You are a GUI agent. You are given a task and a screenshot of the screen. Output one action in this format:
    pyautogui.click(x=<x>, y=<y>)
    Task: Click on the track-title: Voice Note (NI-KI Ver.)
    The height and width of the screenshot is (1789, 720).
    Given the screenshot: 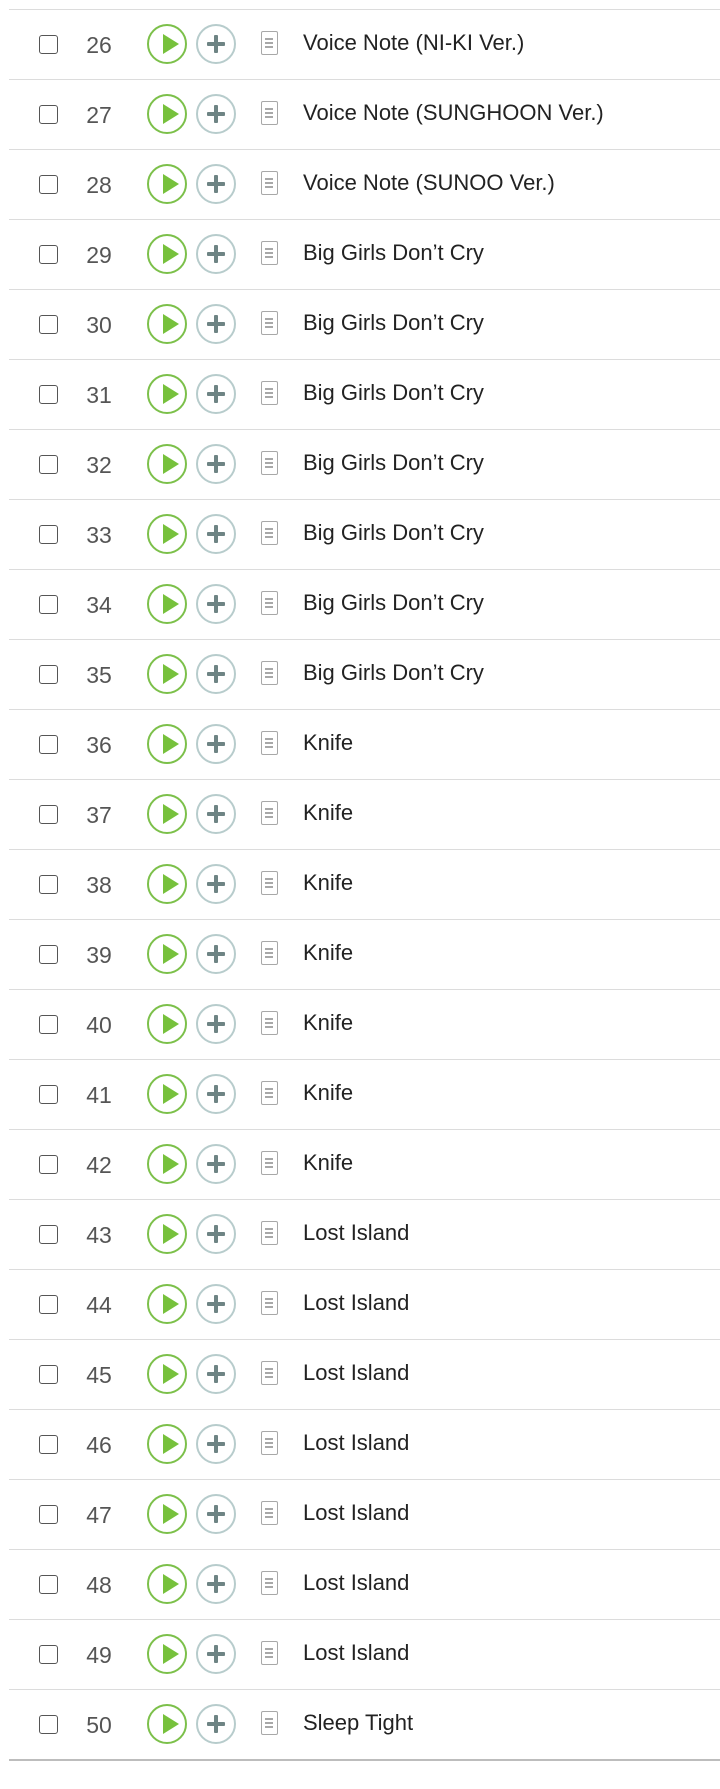 What is the action you would take?
    pyautogui.click(x=413, y=45)
    